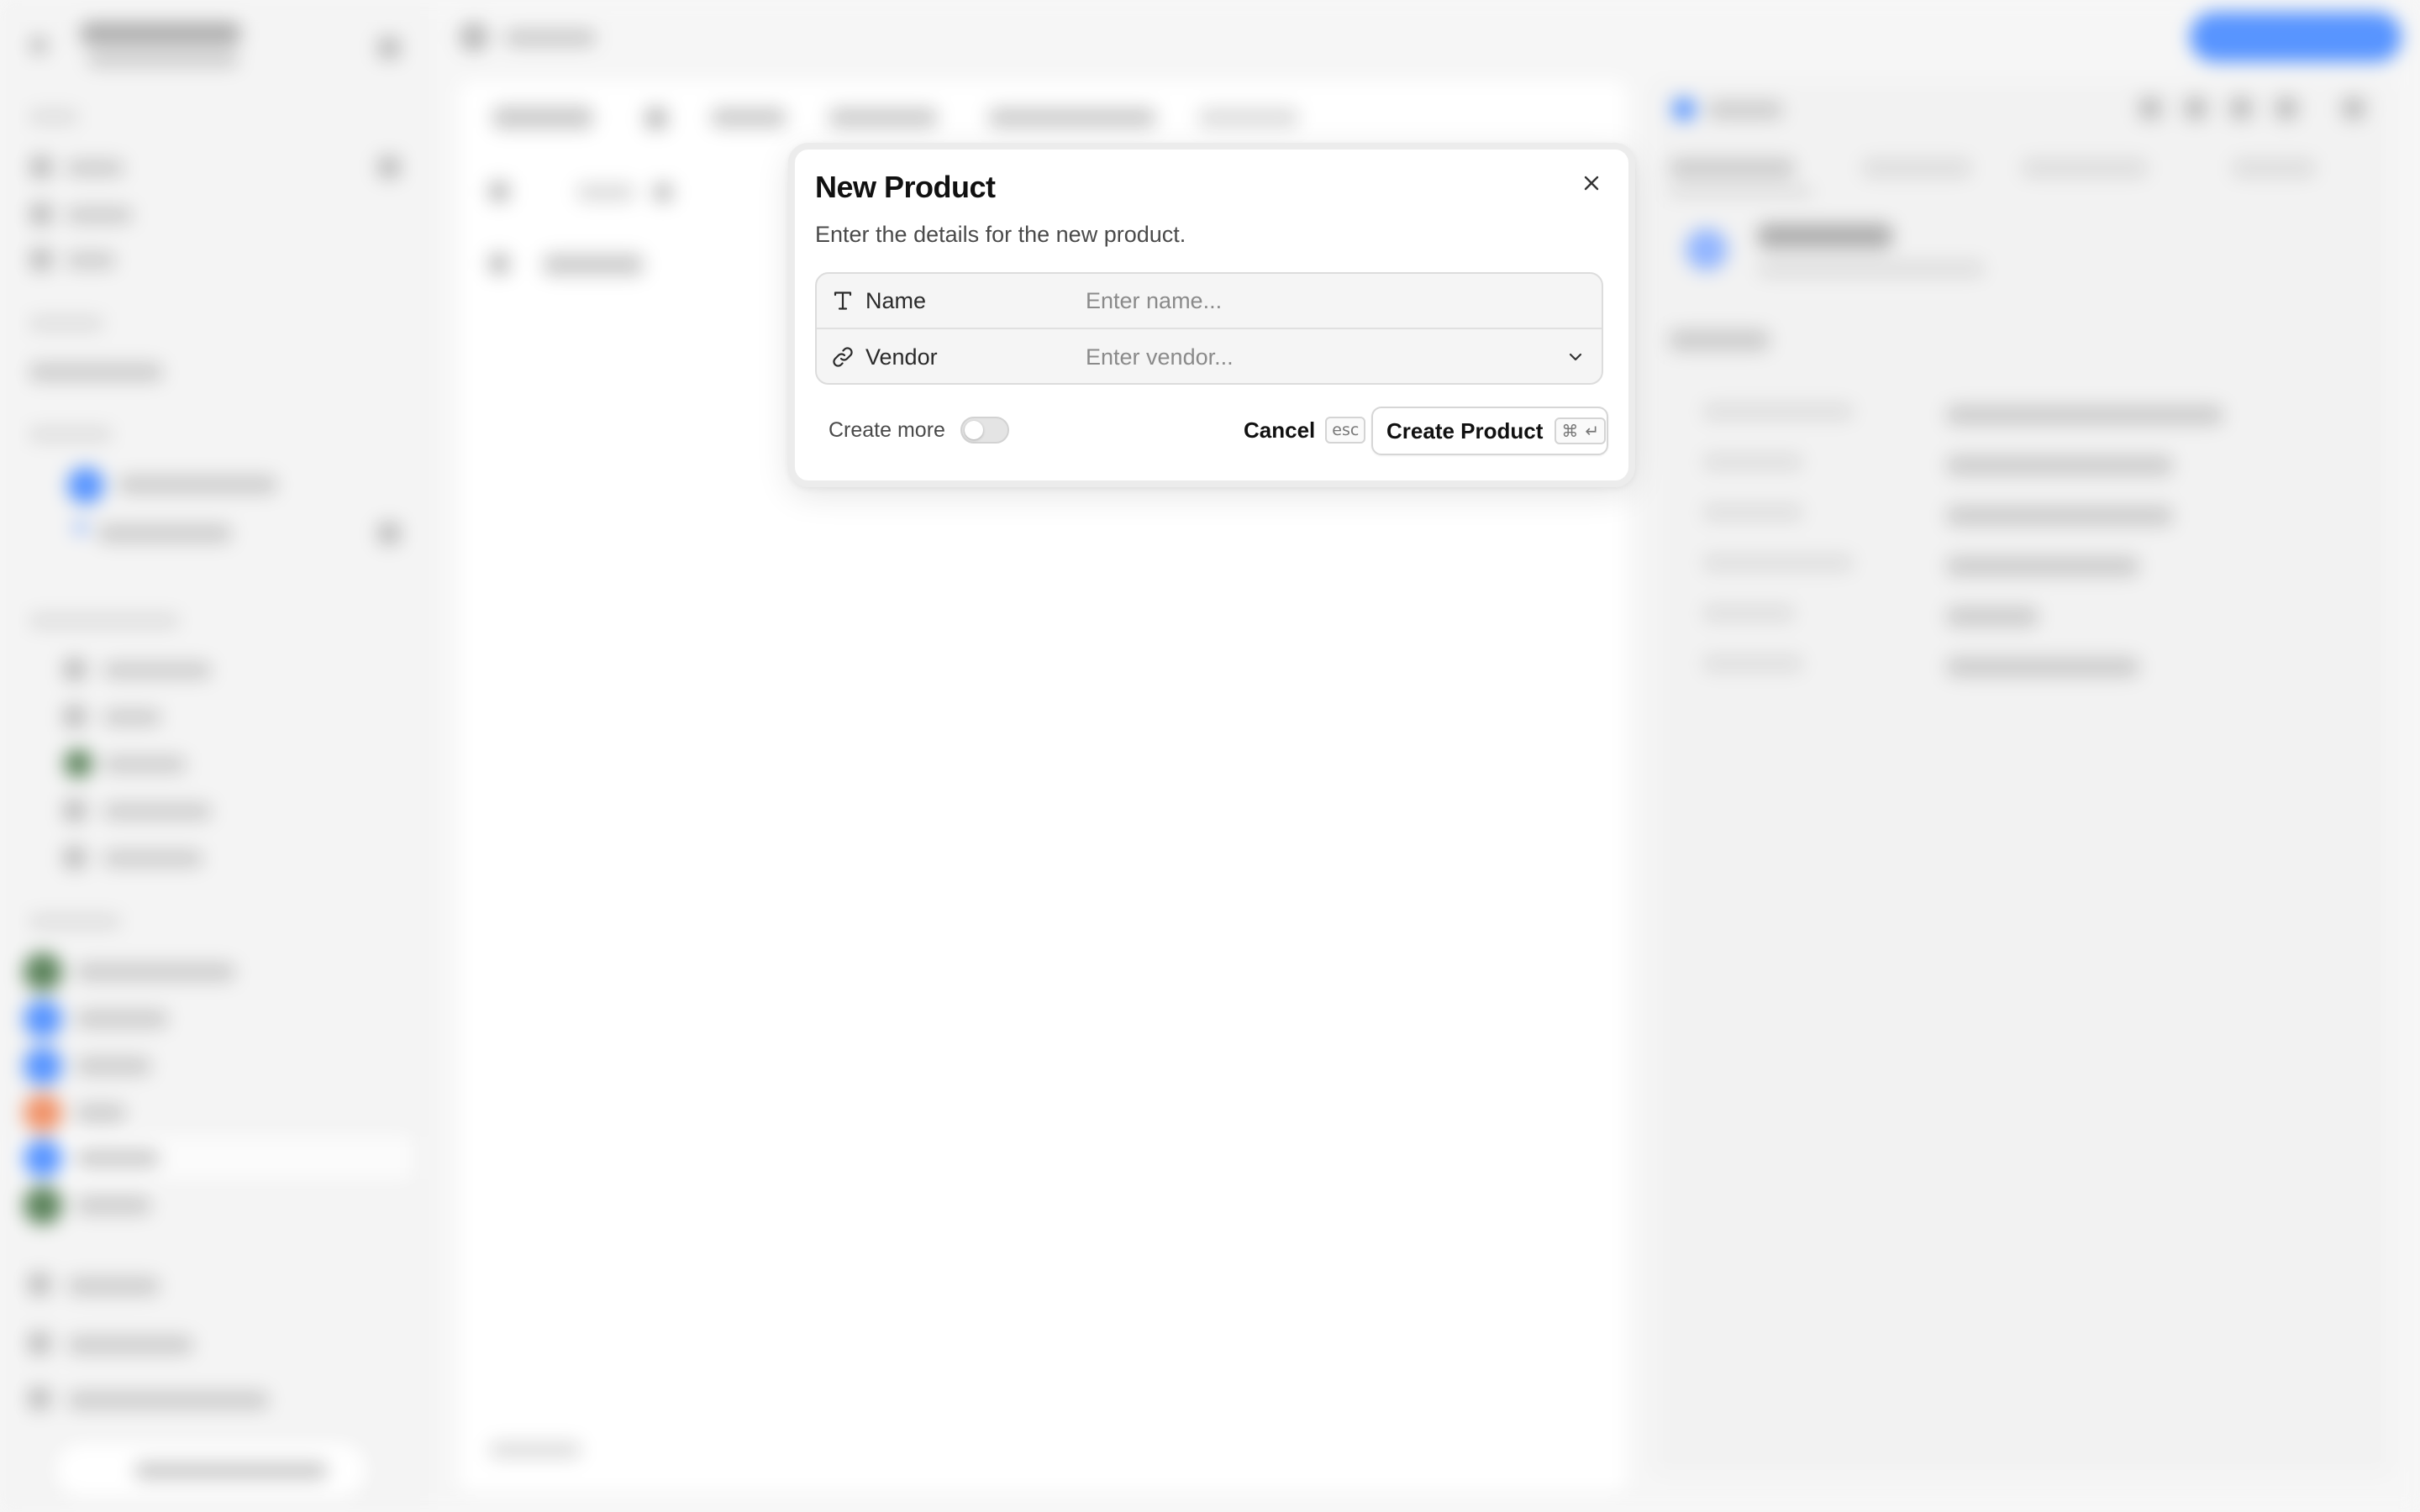 This screenshot has width=2420, height=1512. I want to click on text-type-icon, so click(842, 300).